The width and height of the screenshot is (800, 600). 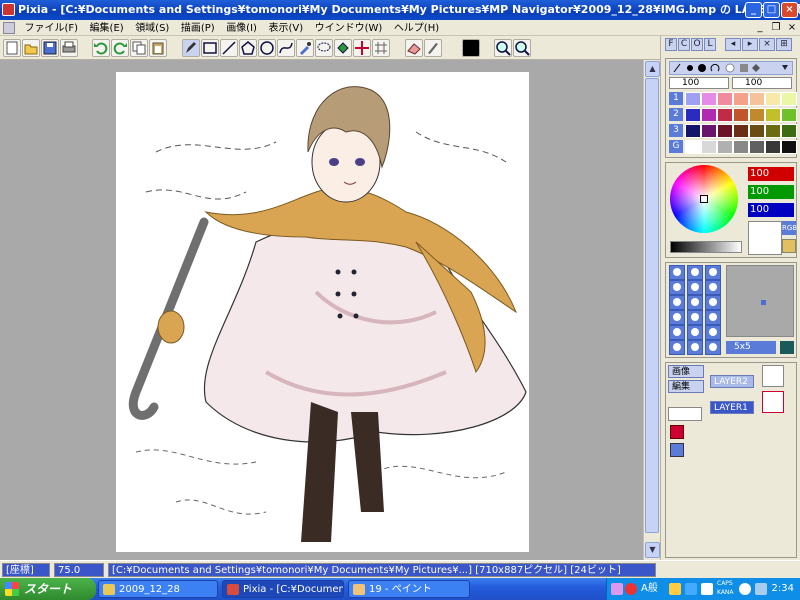 I want to click on menu-help: ヘルプ(H), so click(x=416, y=29).